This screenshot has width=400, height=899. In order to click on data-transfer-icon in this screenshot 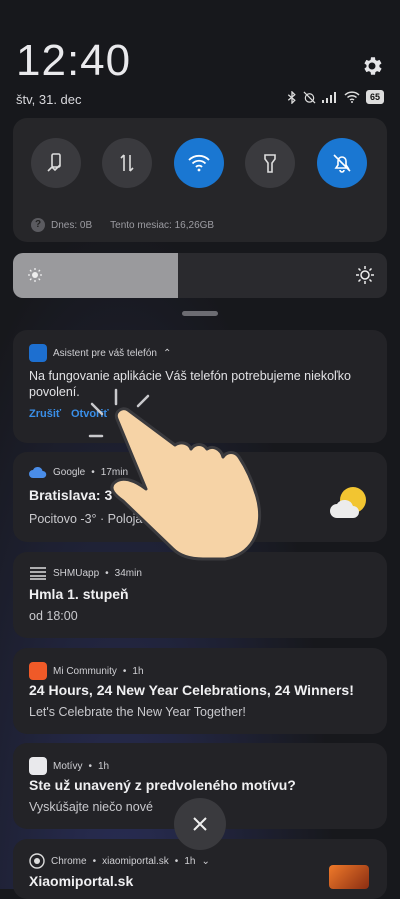, I will do `click(127, 163)`.